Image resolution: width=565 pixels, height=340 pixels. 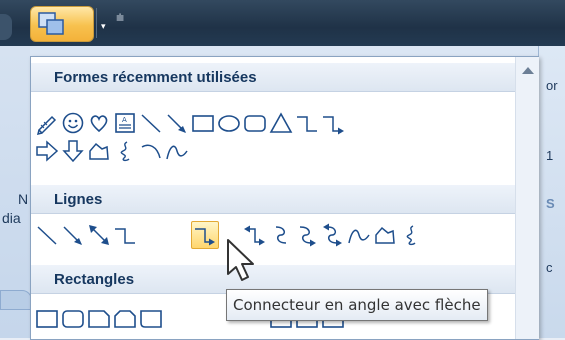 I want to click on office-button-edge, so click(x=6, y=27).